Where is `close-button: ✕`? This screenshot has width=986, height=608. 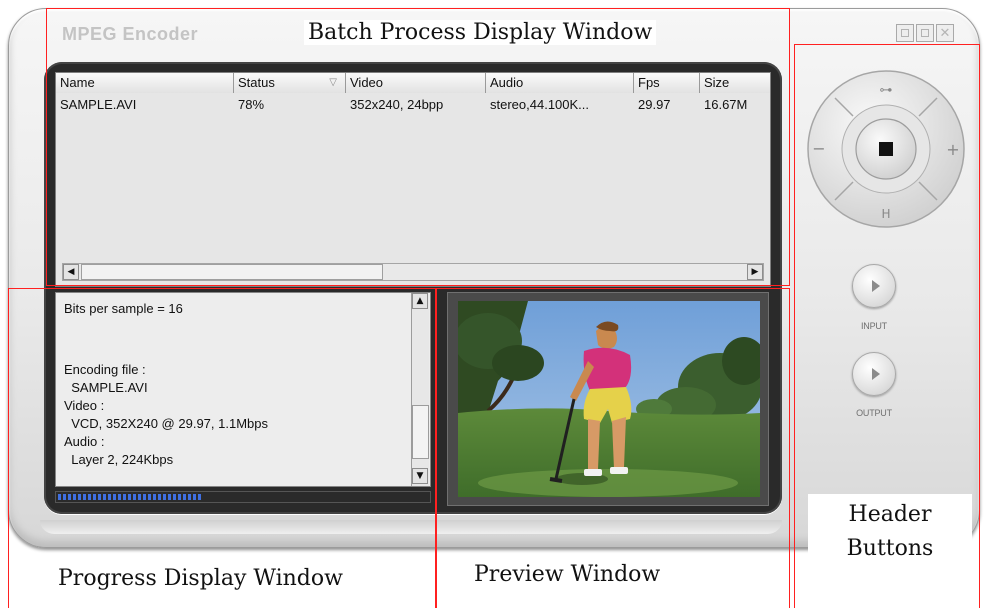 close-button: ✕ is located at coordinates (945, 33).